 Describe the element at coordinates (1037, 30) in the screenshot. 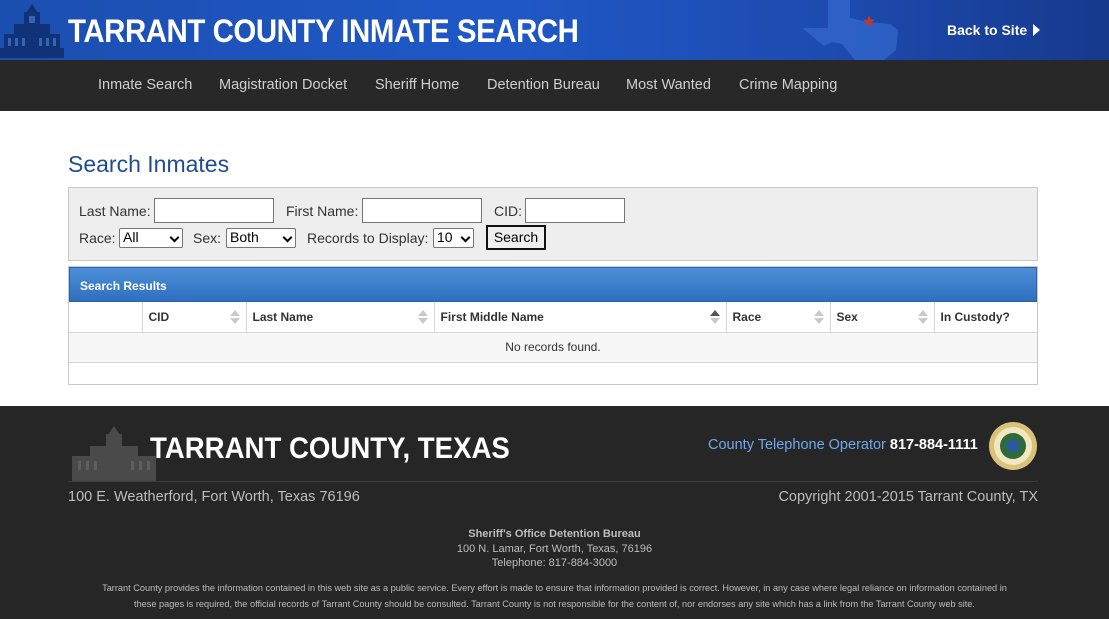

I see `play-arrow-icon` at that location.